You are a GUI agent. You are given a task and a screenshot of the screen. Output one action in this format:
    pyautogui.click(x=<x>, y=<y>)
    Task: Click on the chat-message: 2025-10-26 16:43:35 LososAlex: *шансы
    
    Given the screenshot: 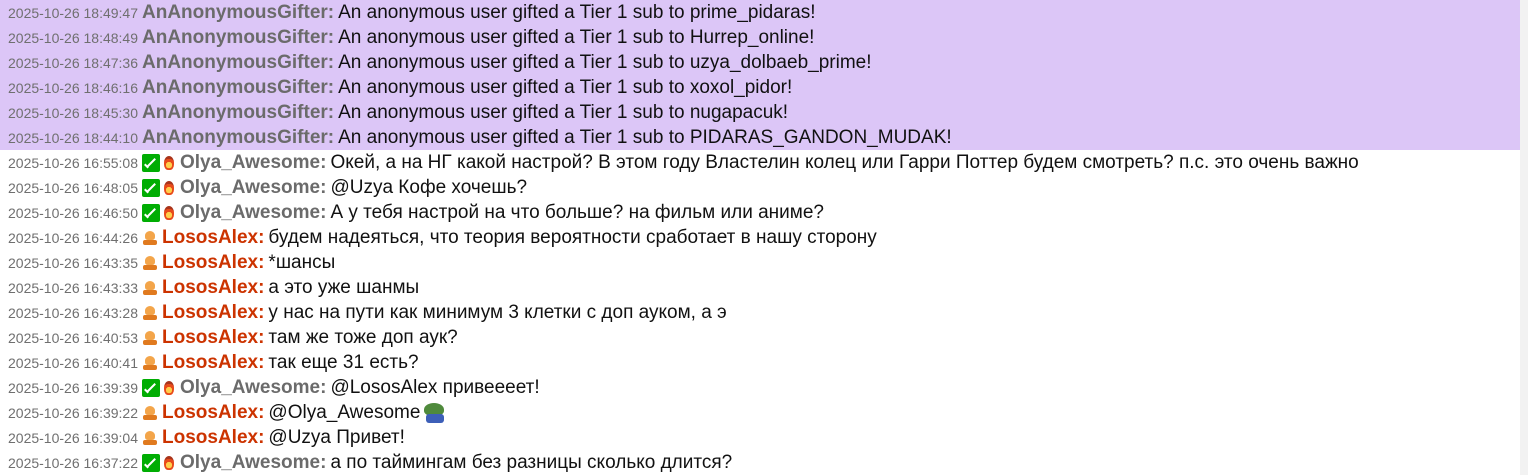 What is the action you would take?
    pyautogui.click(x=760, y=262)
    